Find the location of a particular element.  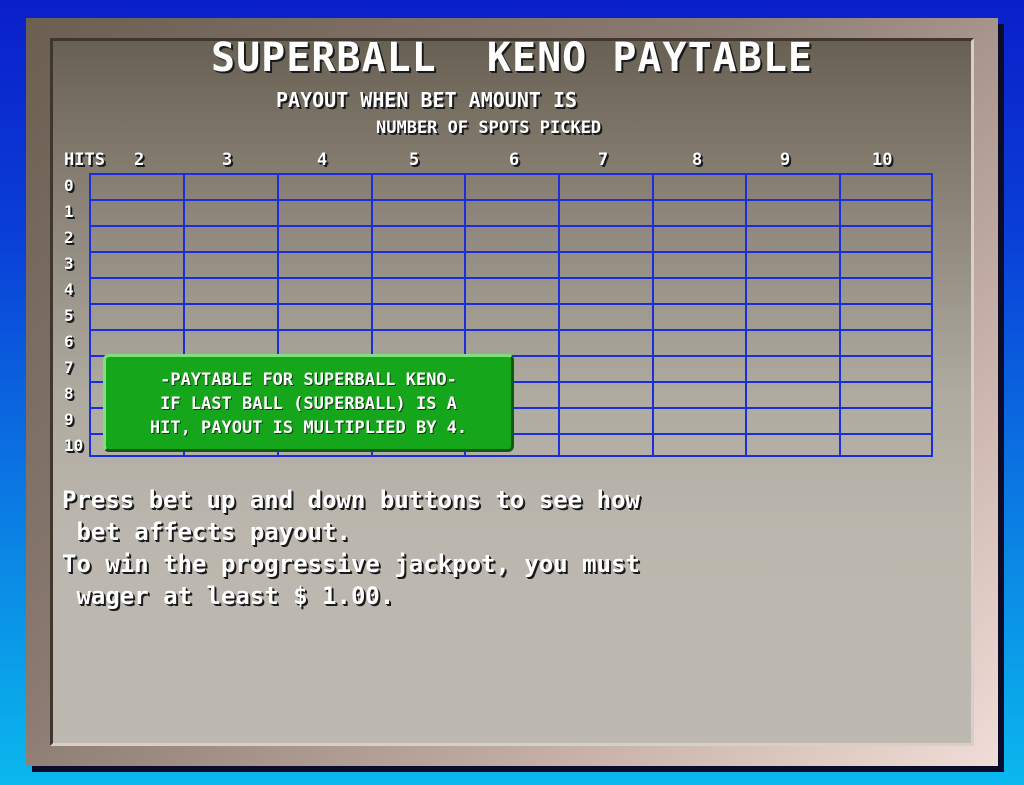

info-text-line: bet affects payout. is located at coordinates (206, 532).